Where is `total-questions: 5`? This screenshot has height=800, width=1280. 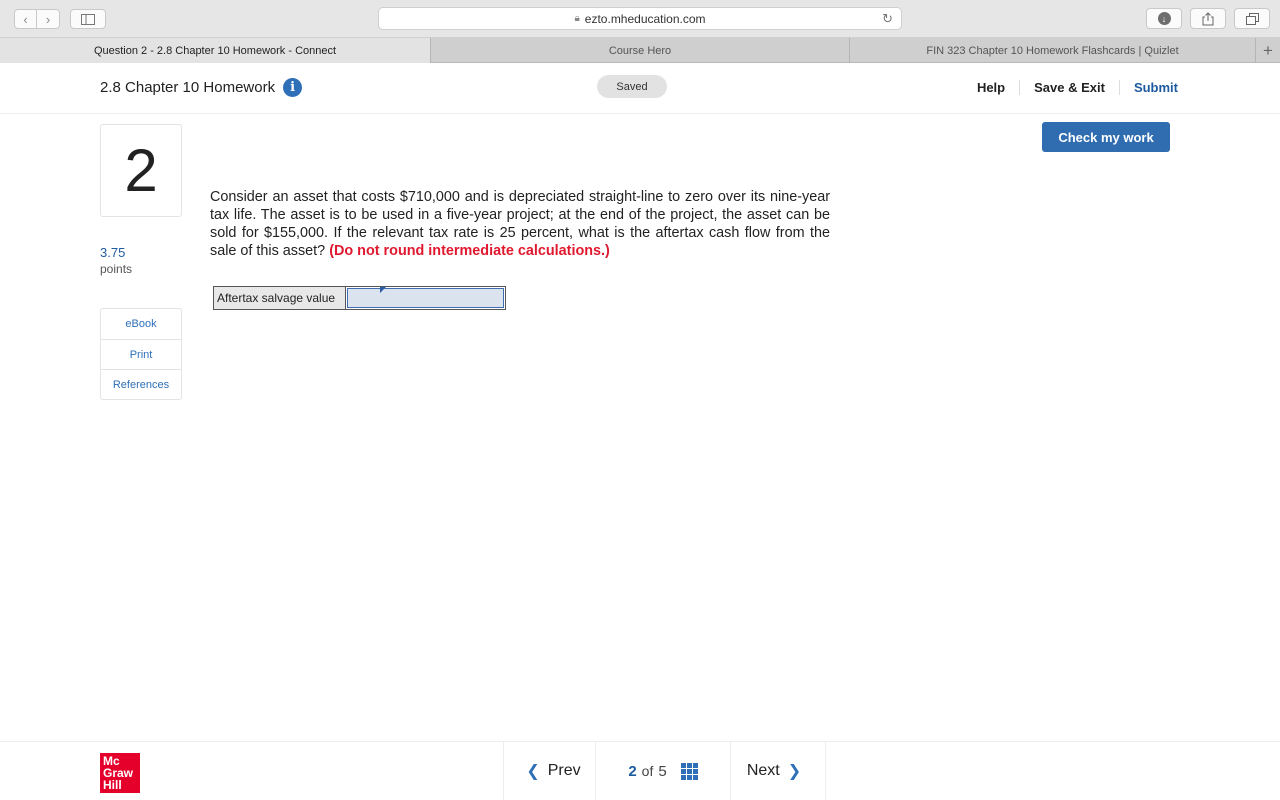
total-questions: 5 is located at coordinates (662, 771).